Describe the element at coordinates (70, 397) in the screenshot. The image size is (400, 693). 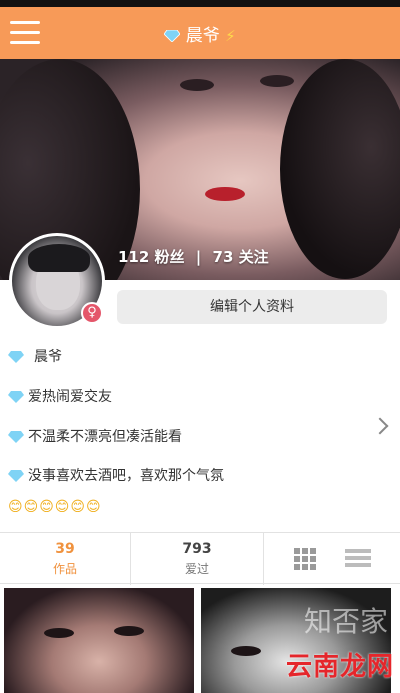
I see `bio-text-1: 爱热闹爱交友` at that location.